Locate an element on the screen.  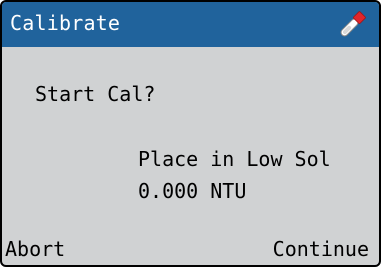
instruction-text: Place in Low Sol is located at coordinates (234, 159).